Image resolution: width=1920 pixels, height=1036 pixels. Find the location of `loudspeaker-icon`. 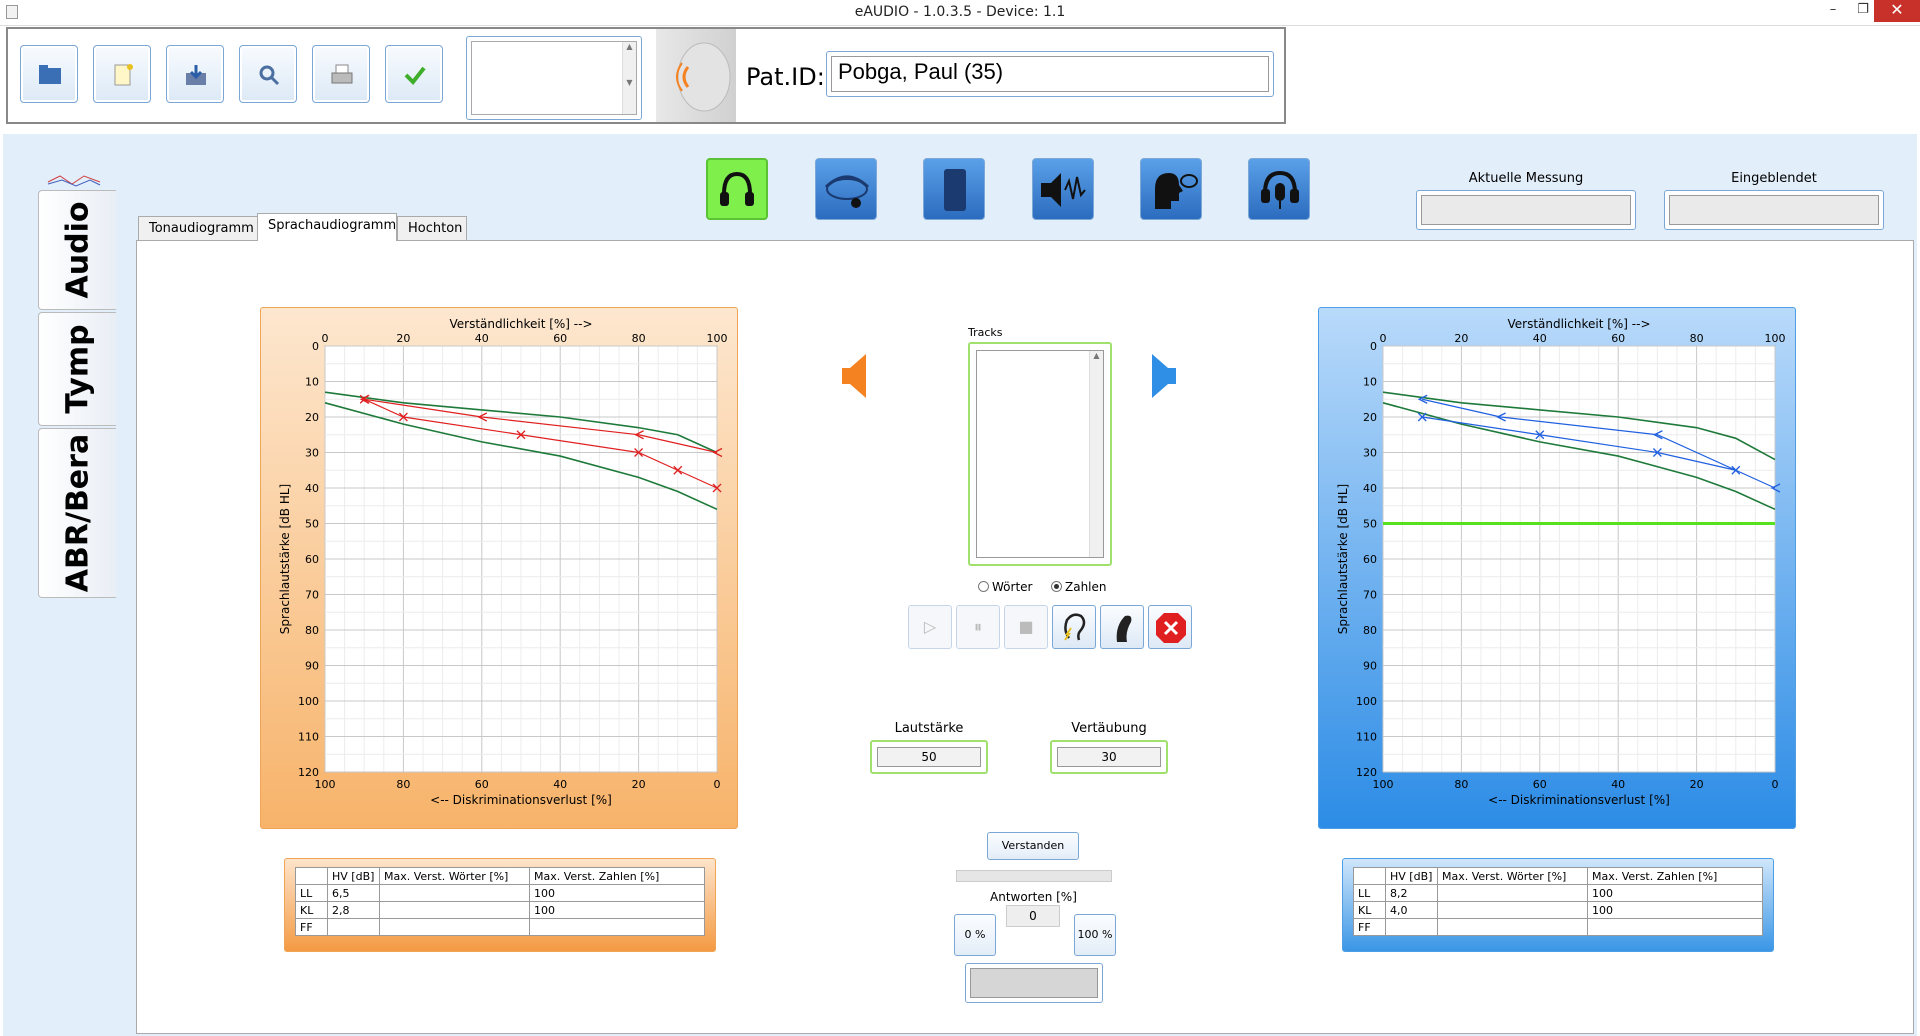

loudspeaker-icon is located at coordinates (1063, 190).